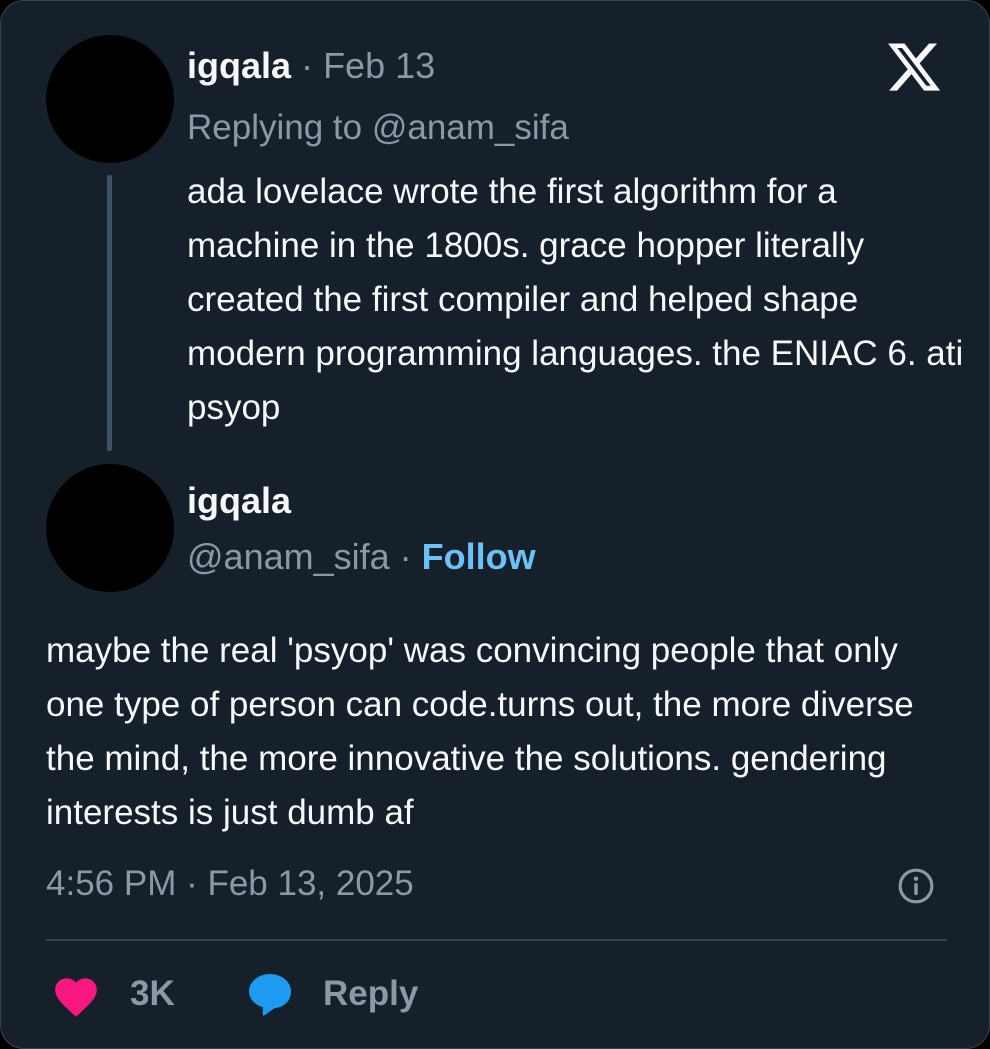  I want to click on main-handle-row: @anam_sifa · Follow, so click(361, 557).